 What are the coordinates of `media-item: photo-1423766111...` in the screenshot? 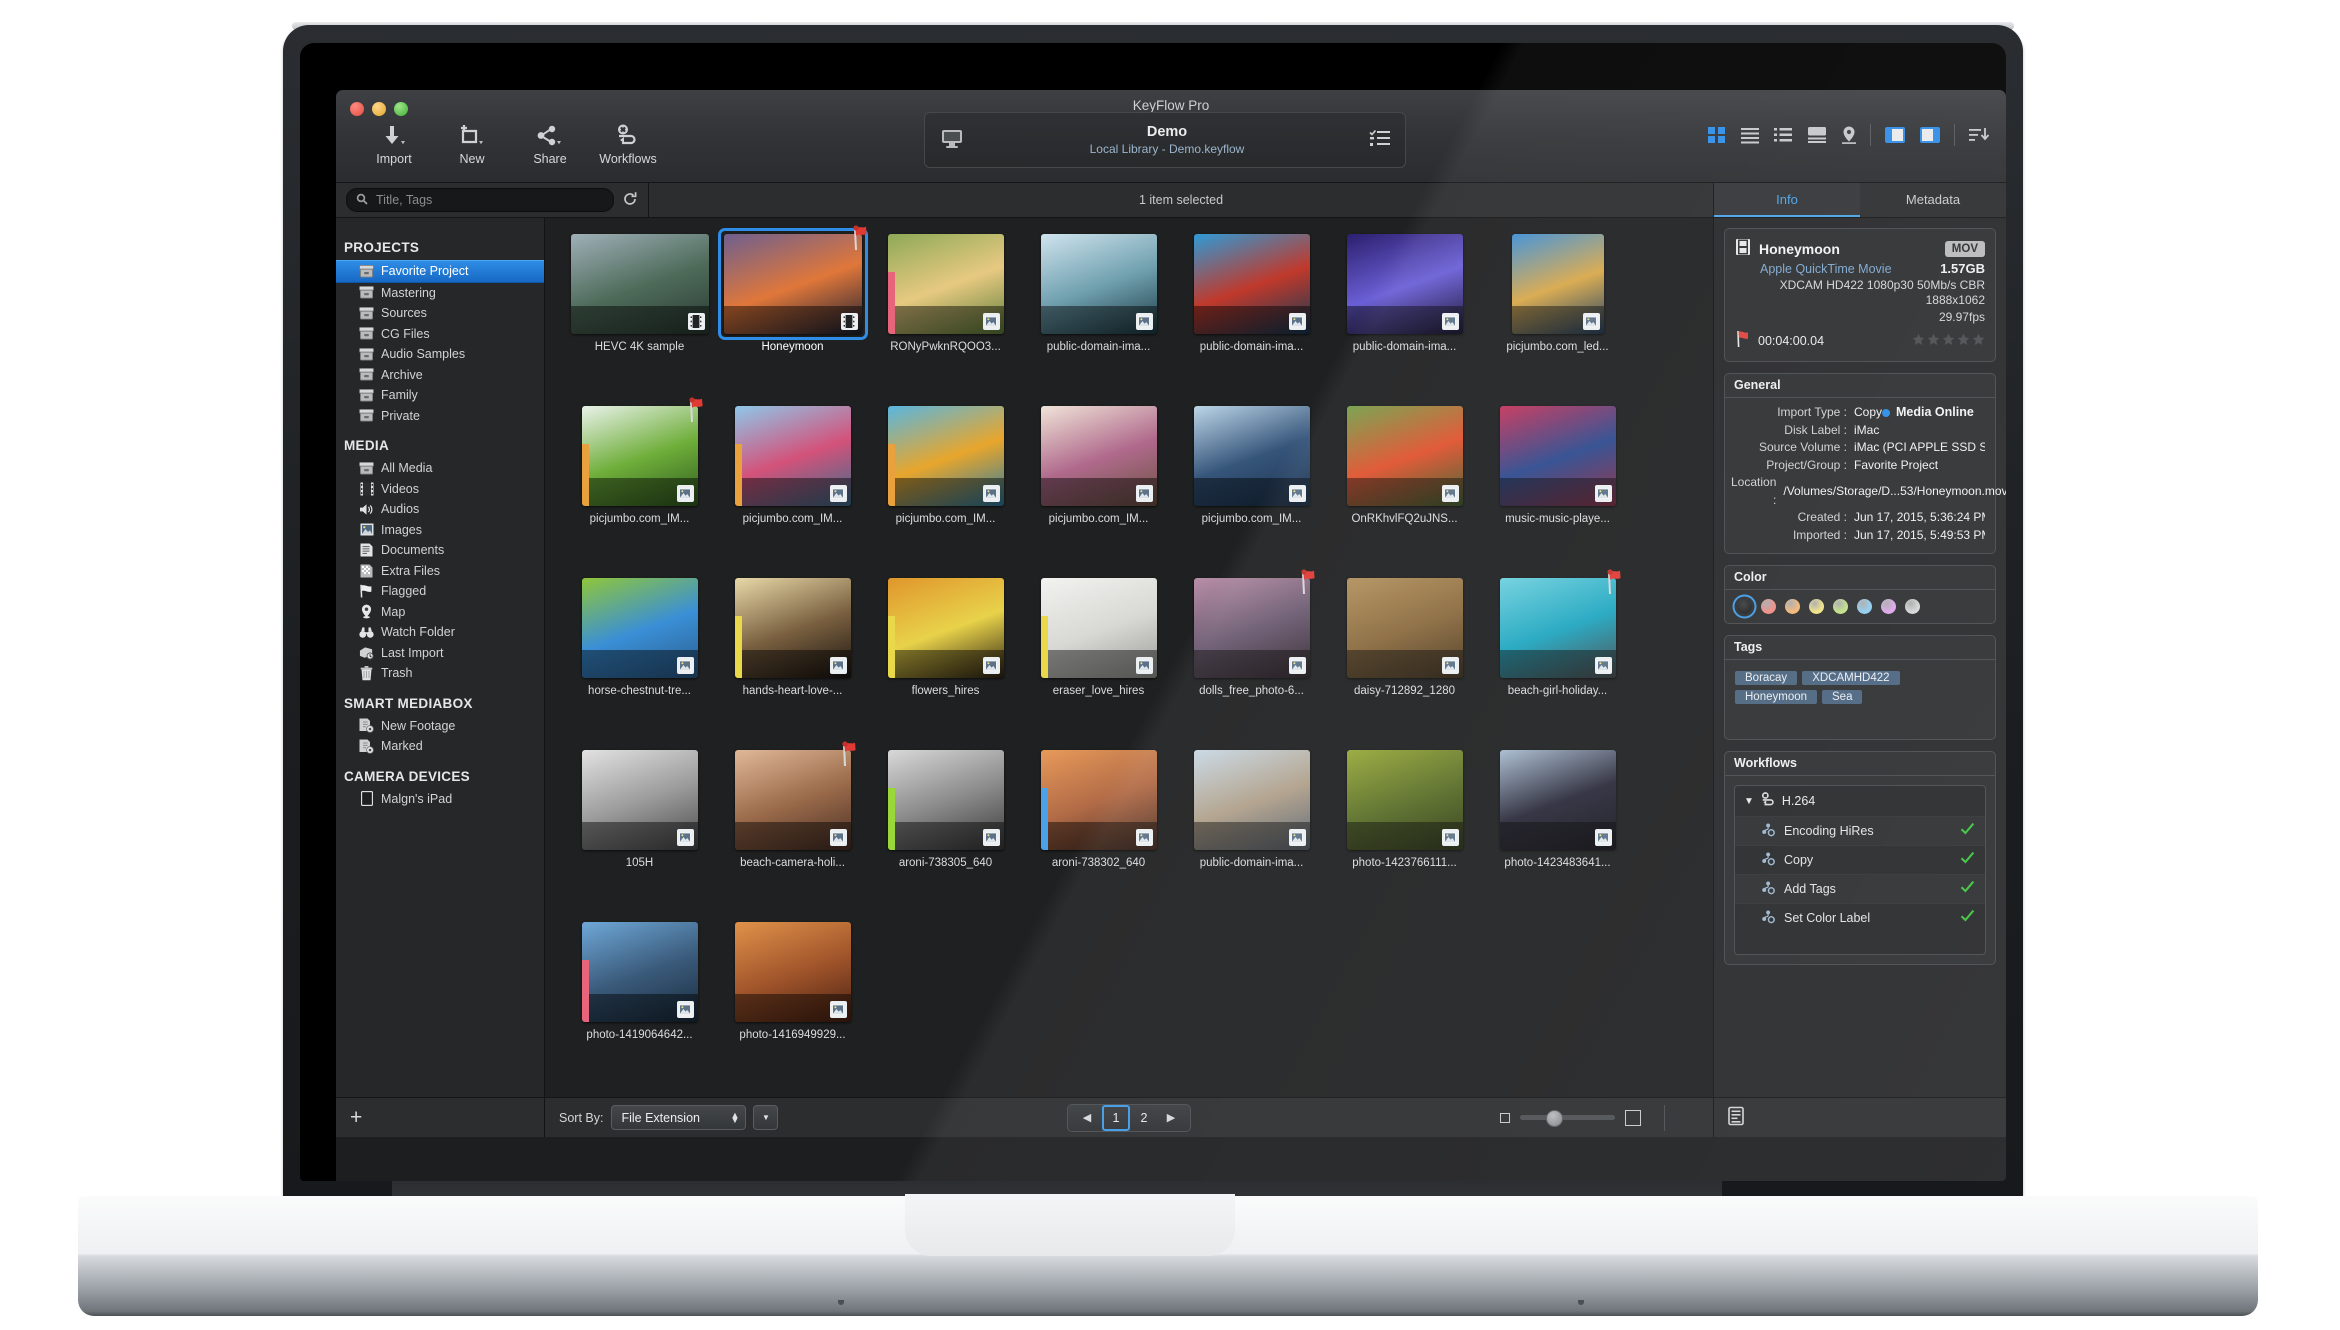 It's located at (1404, 836).